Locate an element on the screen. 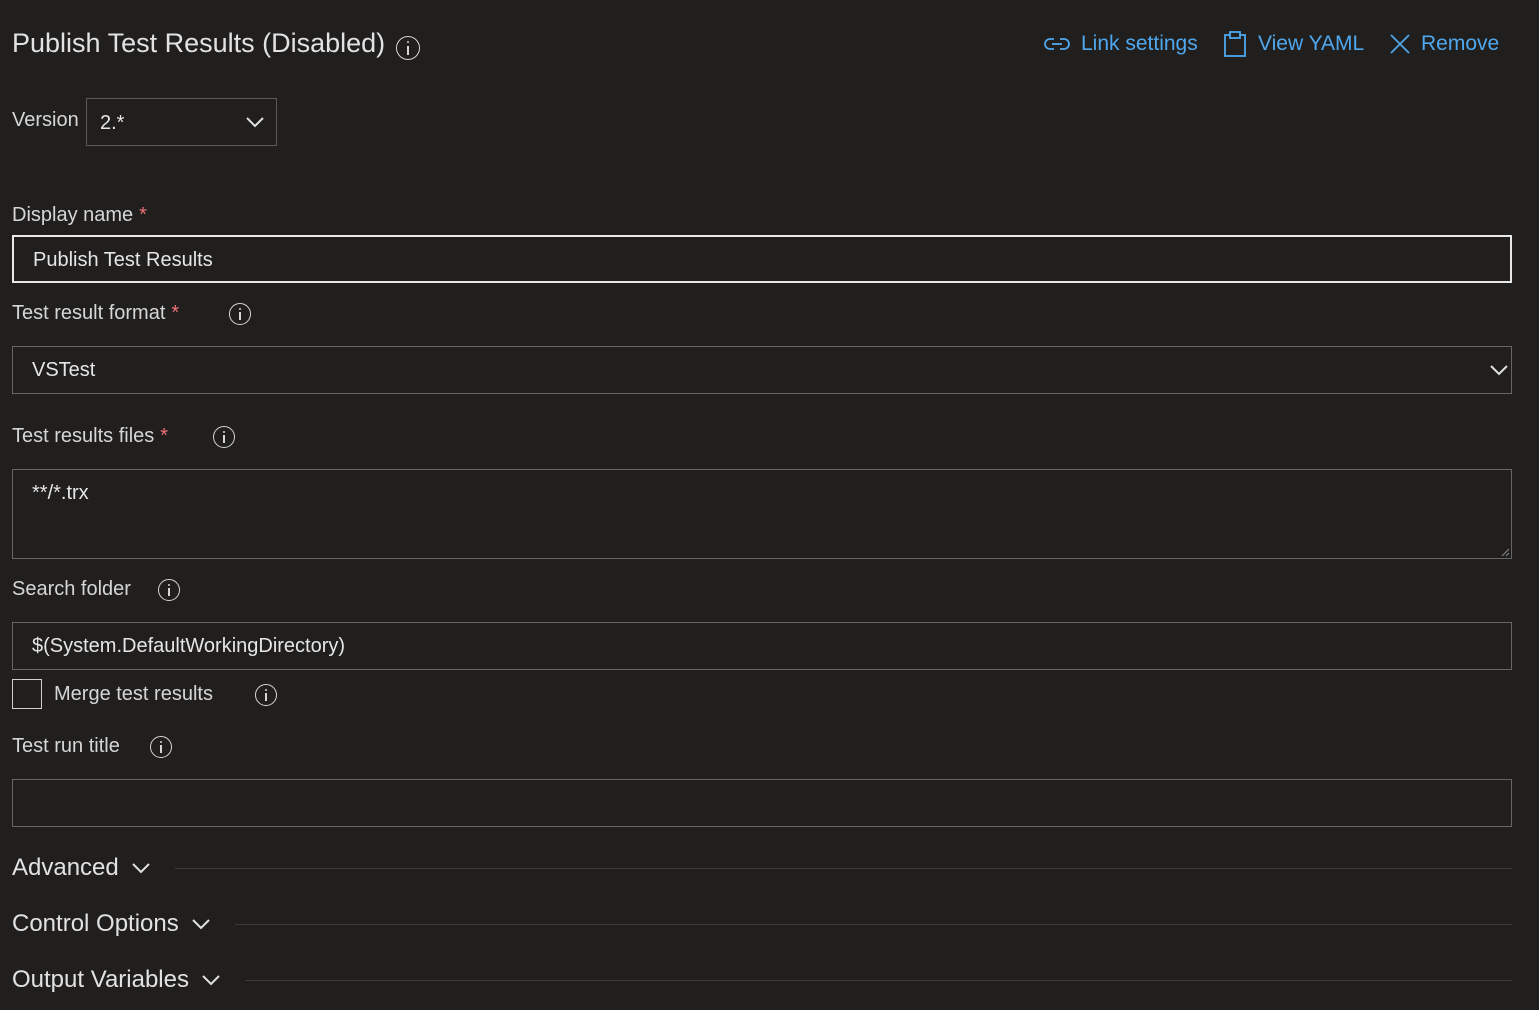  test-run-title-label: Test run title is located at coordinates (66, 746).